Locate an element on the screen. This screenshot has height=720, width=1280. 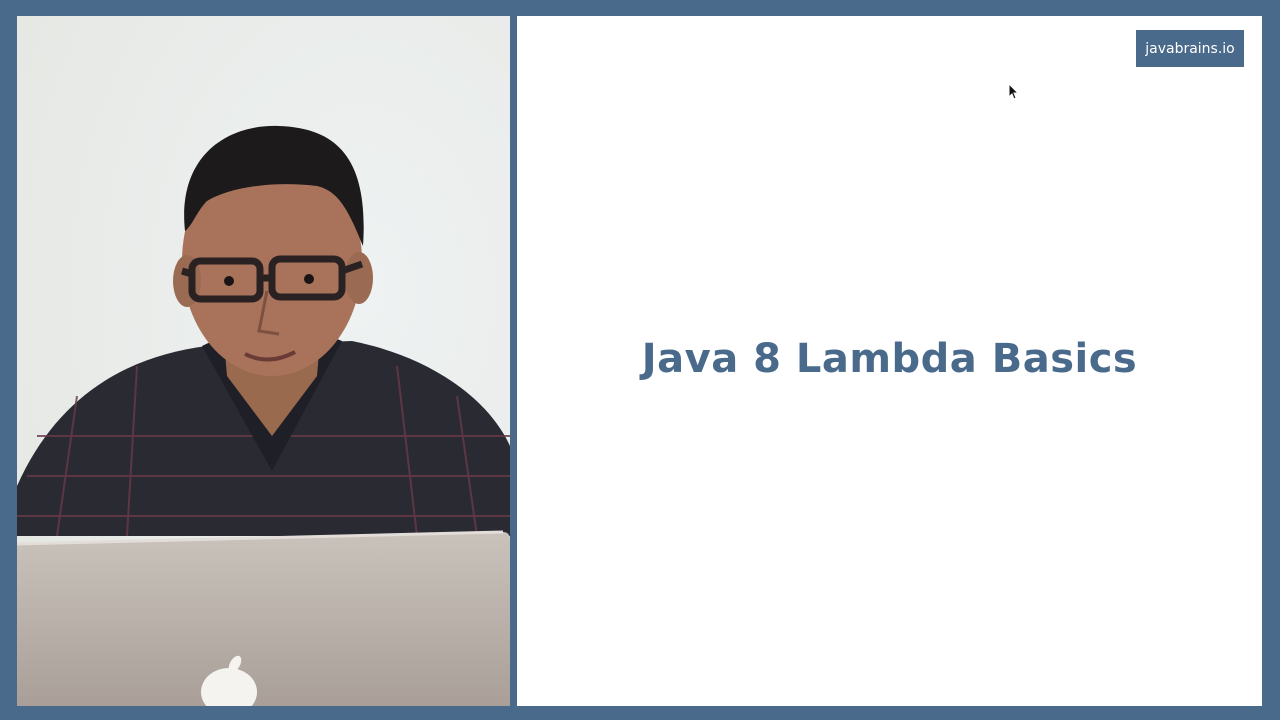
presenter-eye-left is located at coordinates (229, 281).